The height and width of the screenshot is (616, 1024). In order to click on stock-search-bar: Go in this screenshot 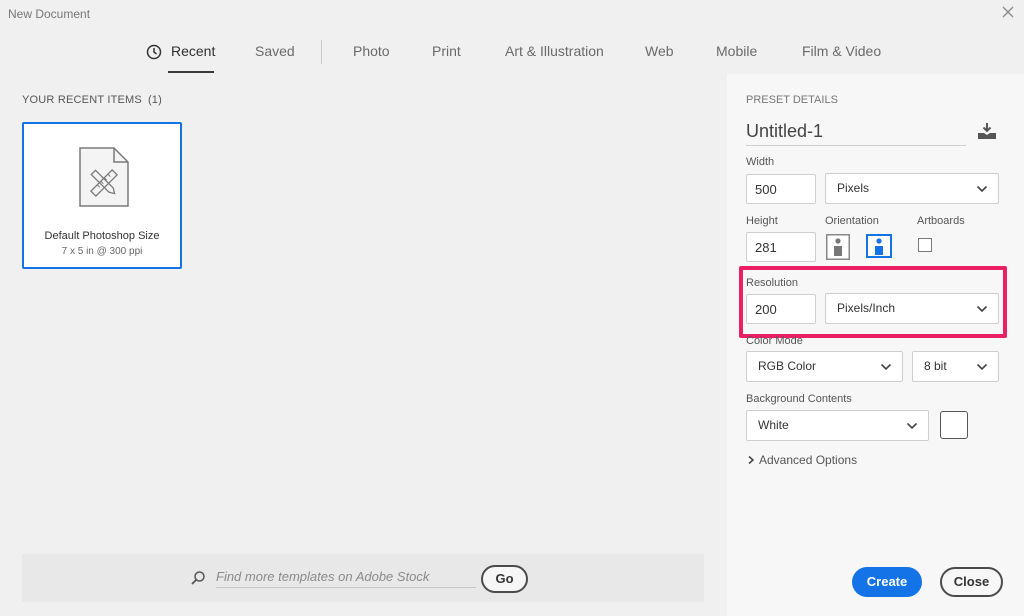, I will do `click(363, 578)`.